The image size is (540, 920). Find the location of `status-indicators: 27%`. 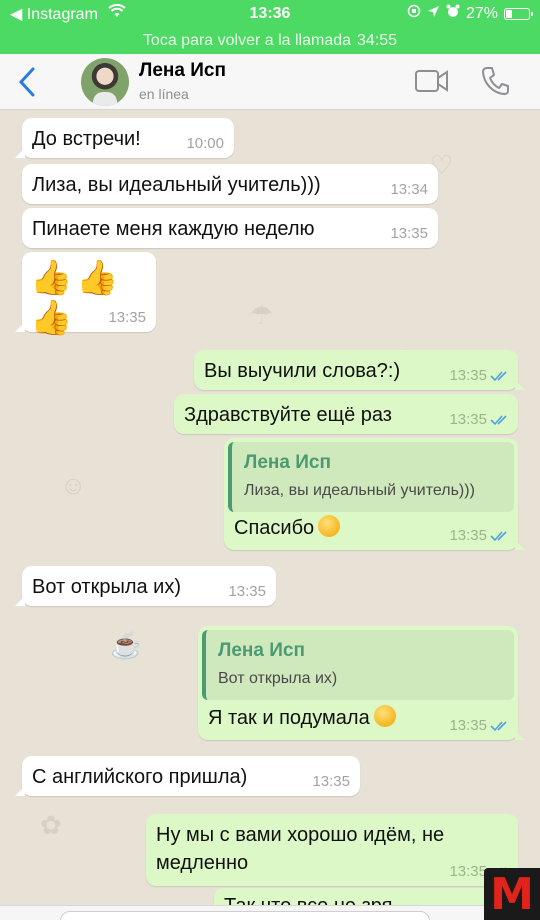

status-indicators: 27% is located at coordinates (470, 13).